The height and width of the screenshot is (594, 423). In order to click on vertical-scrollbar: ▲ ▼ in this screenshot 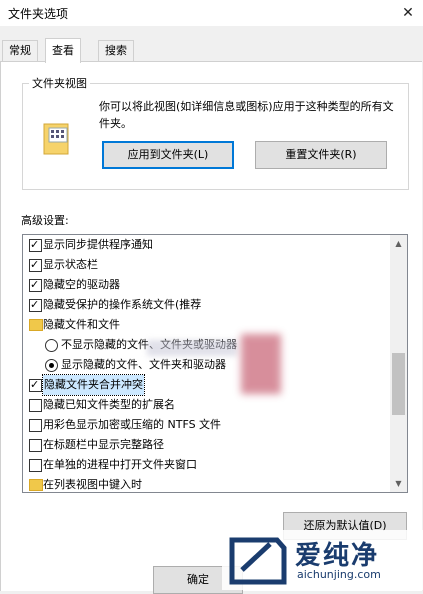, I will do `click(398, 363)`.